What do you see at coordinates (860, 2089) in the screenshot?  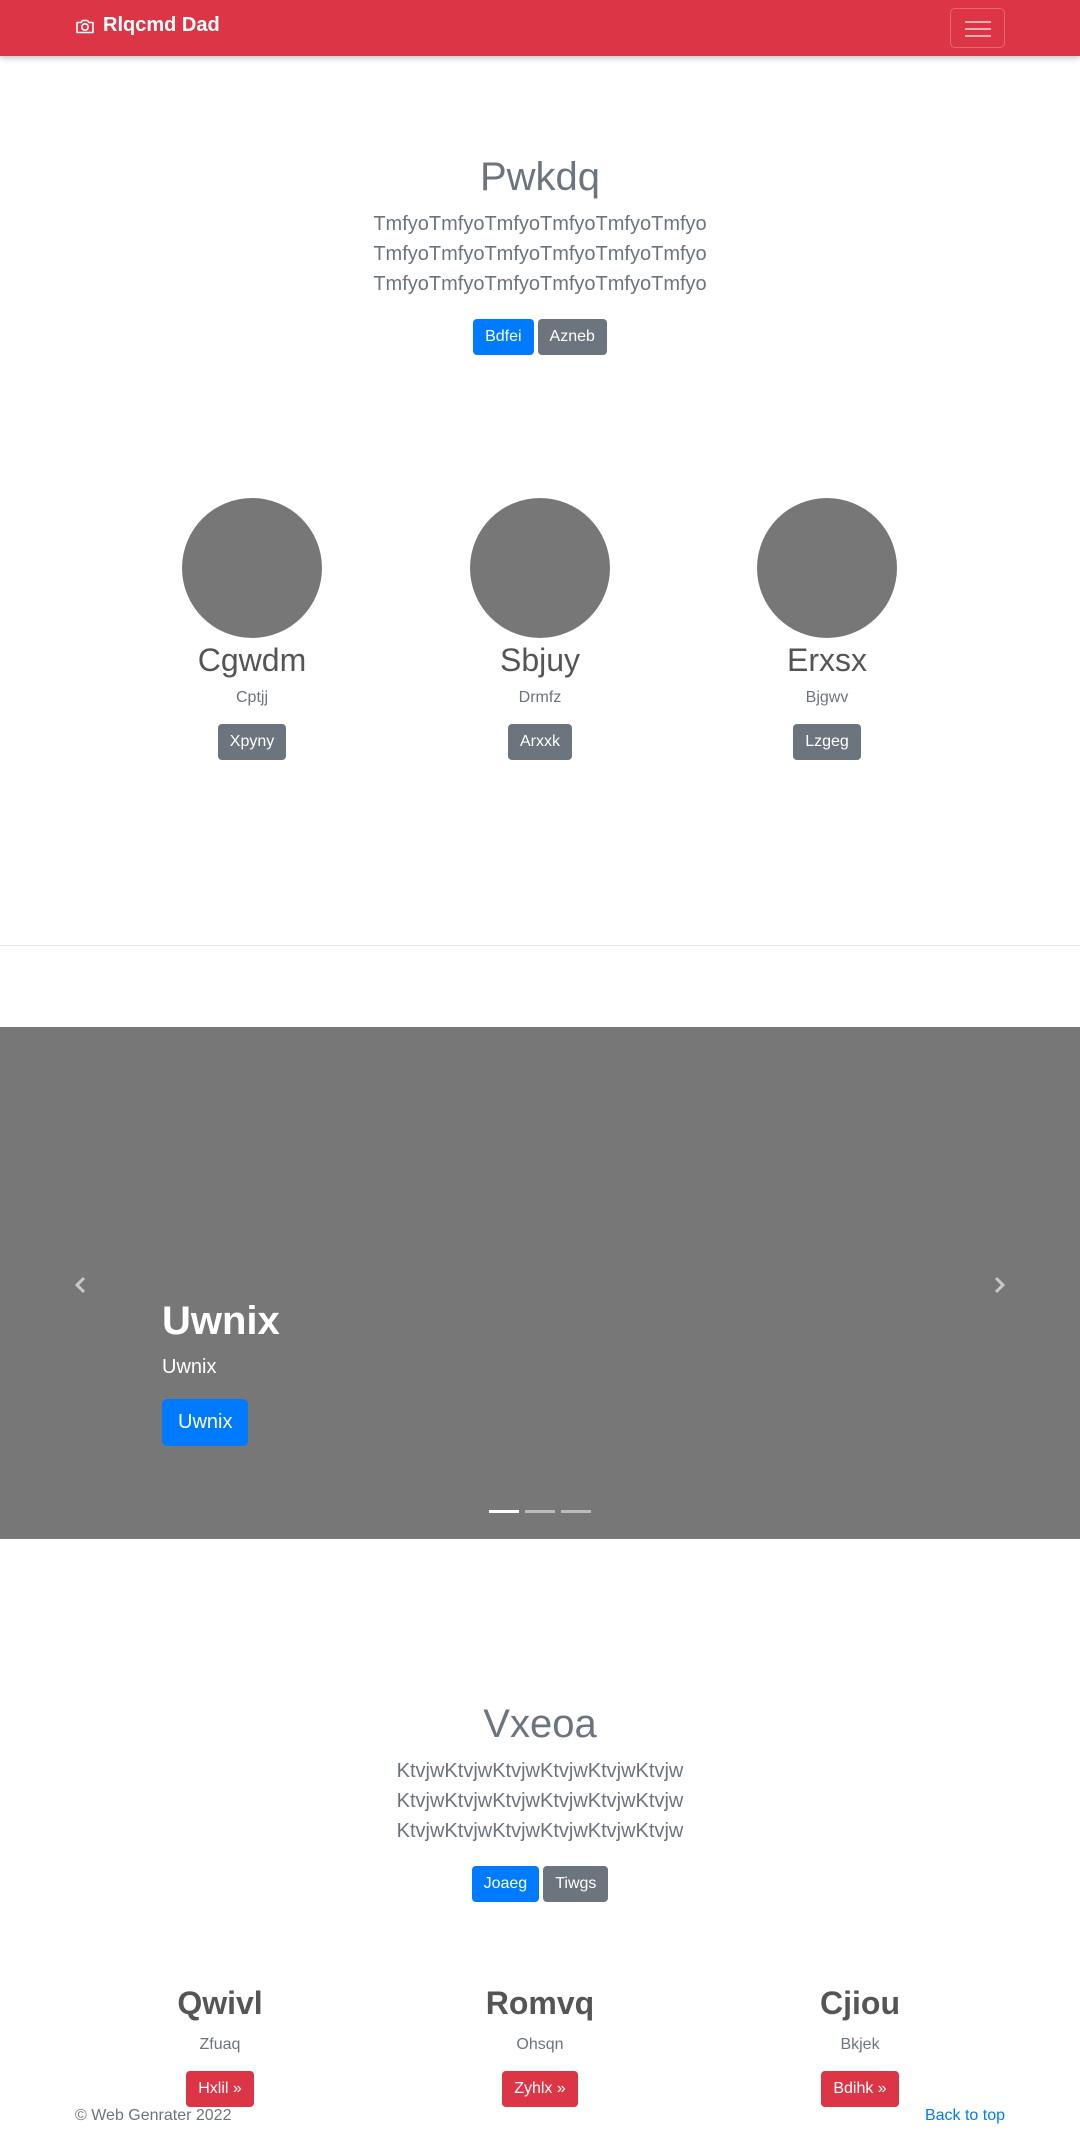 I see `feature-button: Bdihk »` at bounding box center [860, 2089].